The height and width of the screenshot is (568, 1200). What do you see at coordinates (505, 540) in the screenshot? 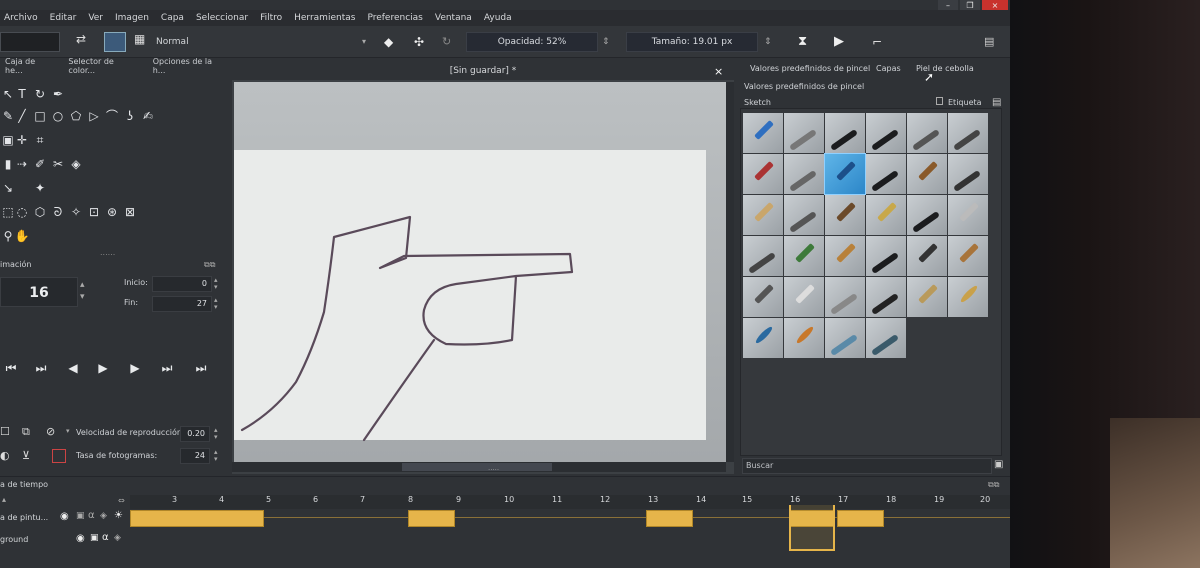
I see `timeline-layer-row: ground ◉ ▣ α ◈` at bounding box center [505, 540].